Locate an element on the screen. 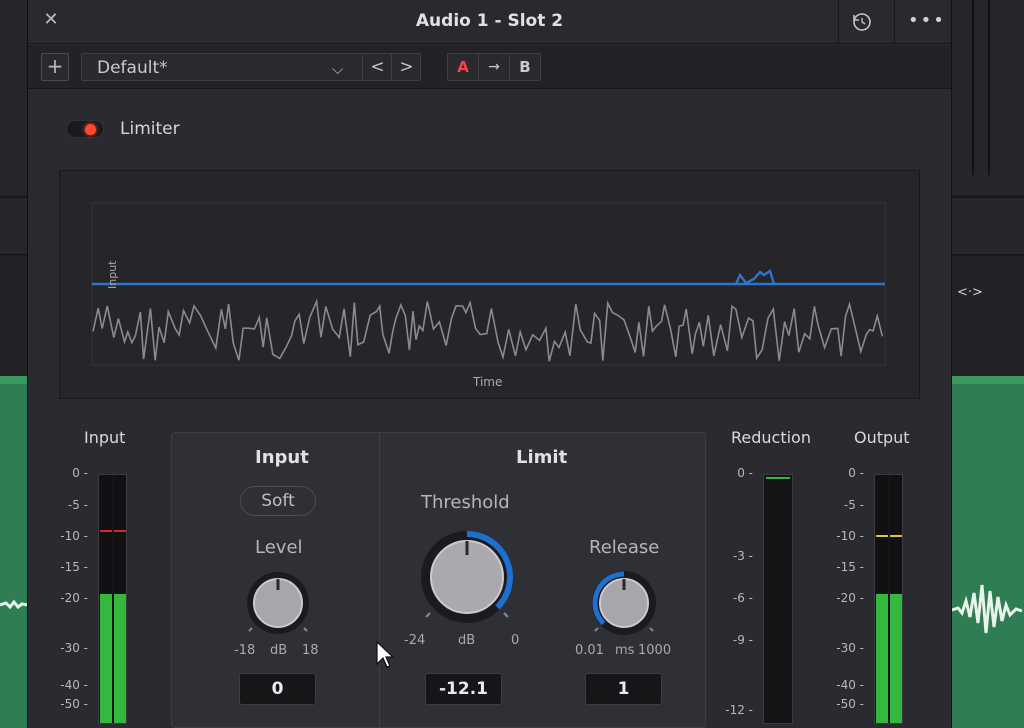 The width and height of the screenshot is (1024, 728). graph-y-axis-label: Input is located at coordinates (112, 274).